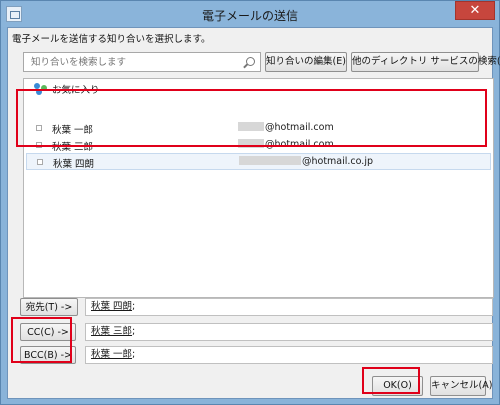  I want to click on highlight-cc-bcc, so click(41, 340).